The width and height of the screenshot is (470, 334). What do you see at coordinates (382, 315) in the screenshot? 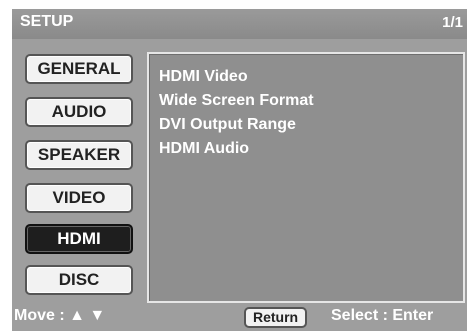
I see `select-hint: Select : Enter` at bounding box center [382, 315].